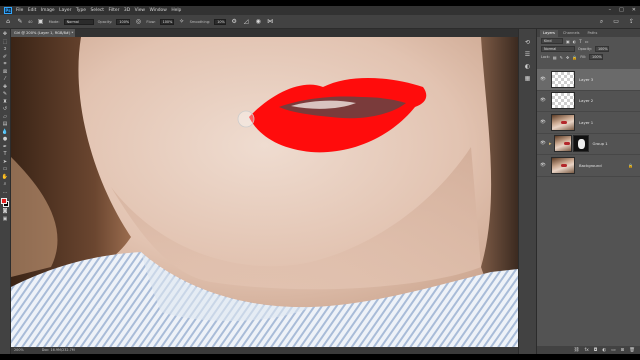  I want to click on swatches-panel-icon: ▦, so click(528, 79).